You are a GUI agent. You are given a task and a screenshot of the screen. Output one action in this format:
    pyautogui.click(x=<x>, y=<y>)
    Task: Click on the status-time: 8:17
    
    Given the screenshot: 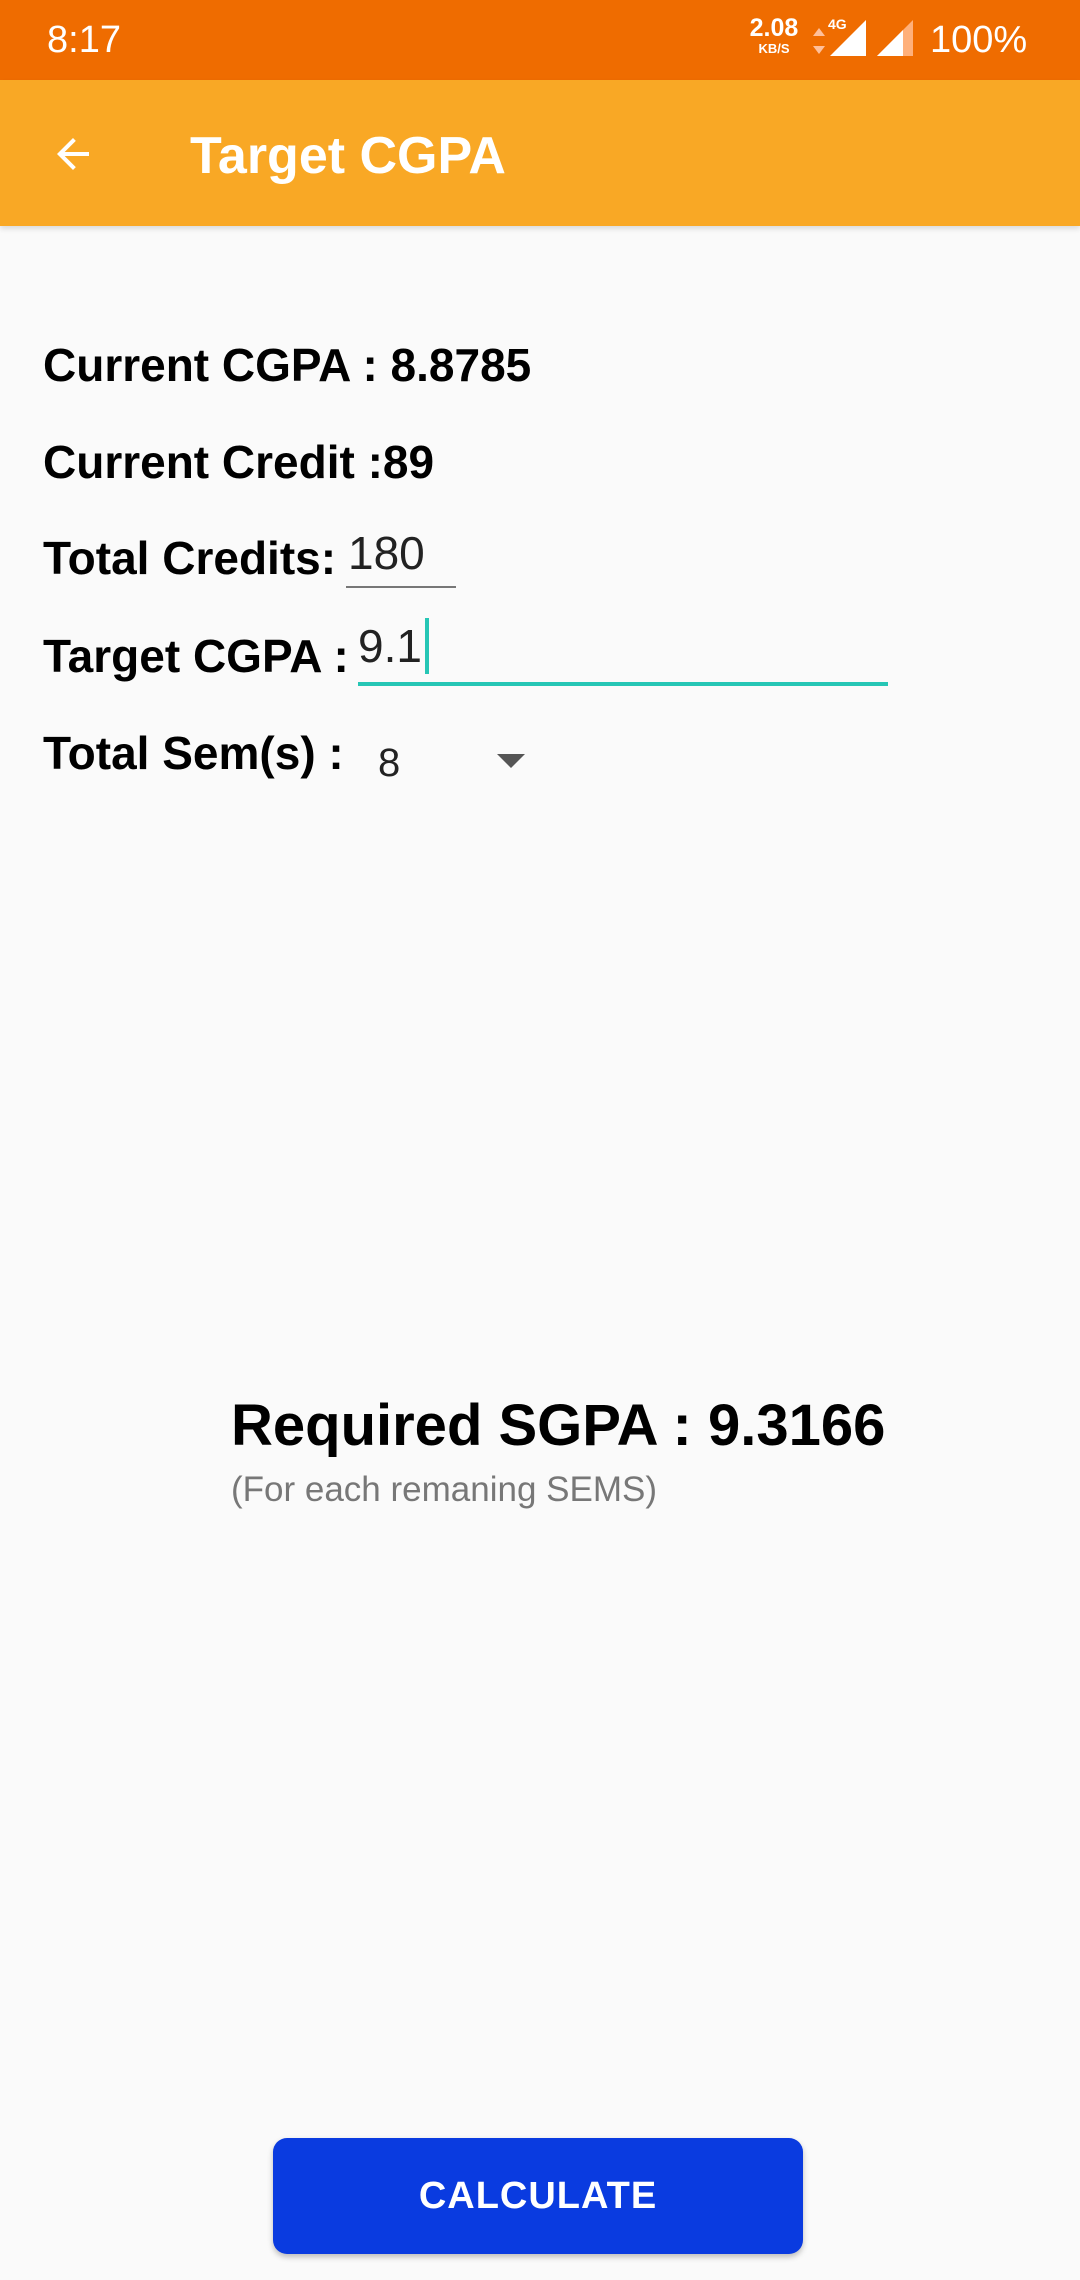 What is the action you would take?
    pyautogui.click(x=84, y=40)
    